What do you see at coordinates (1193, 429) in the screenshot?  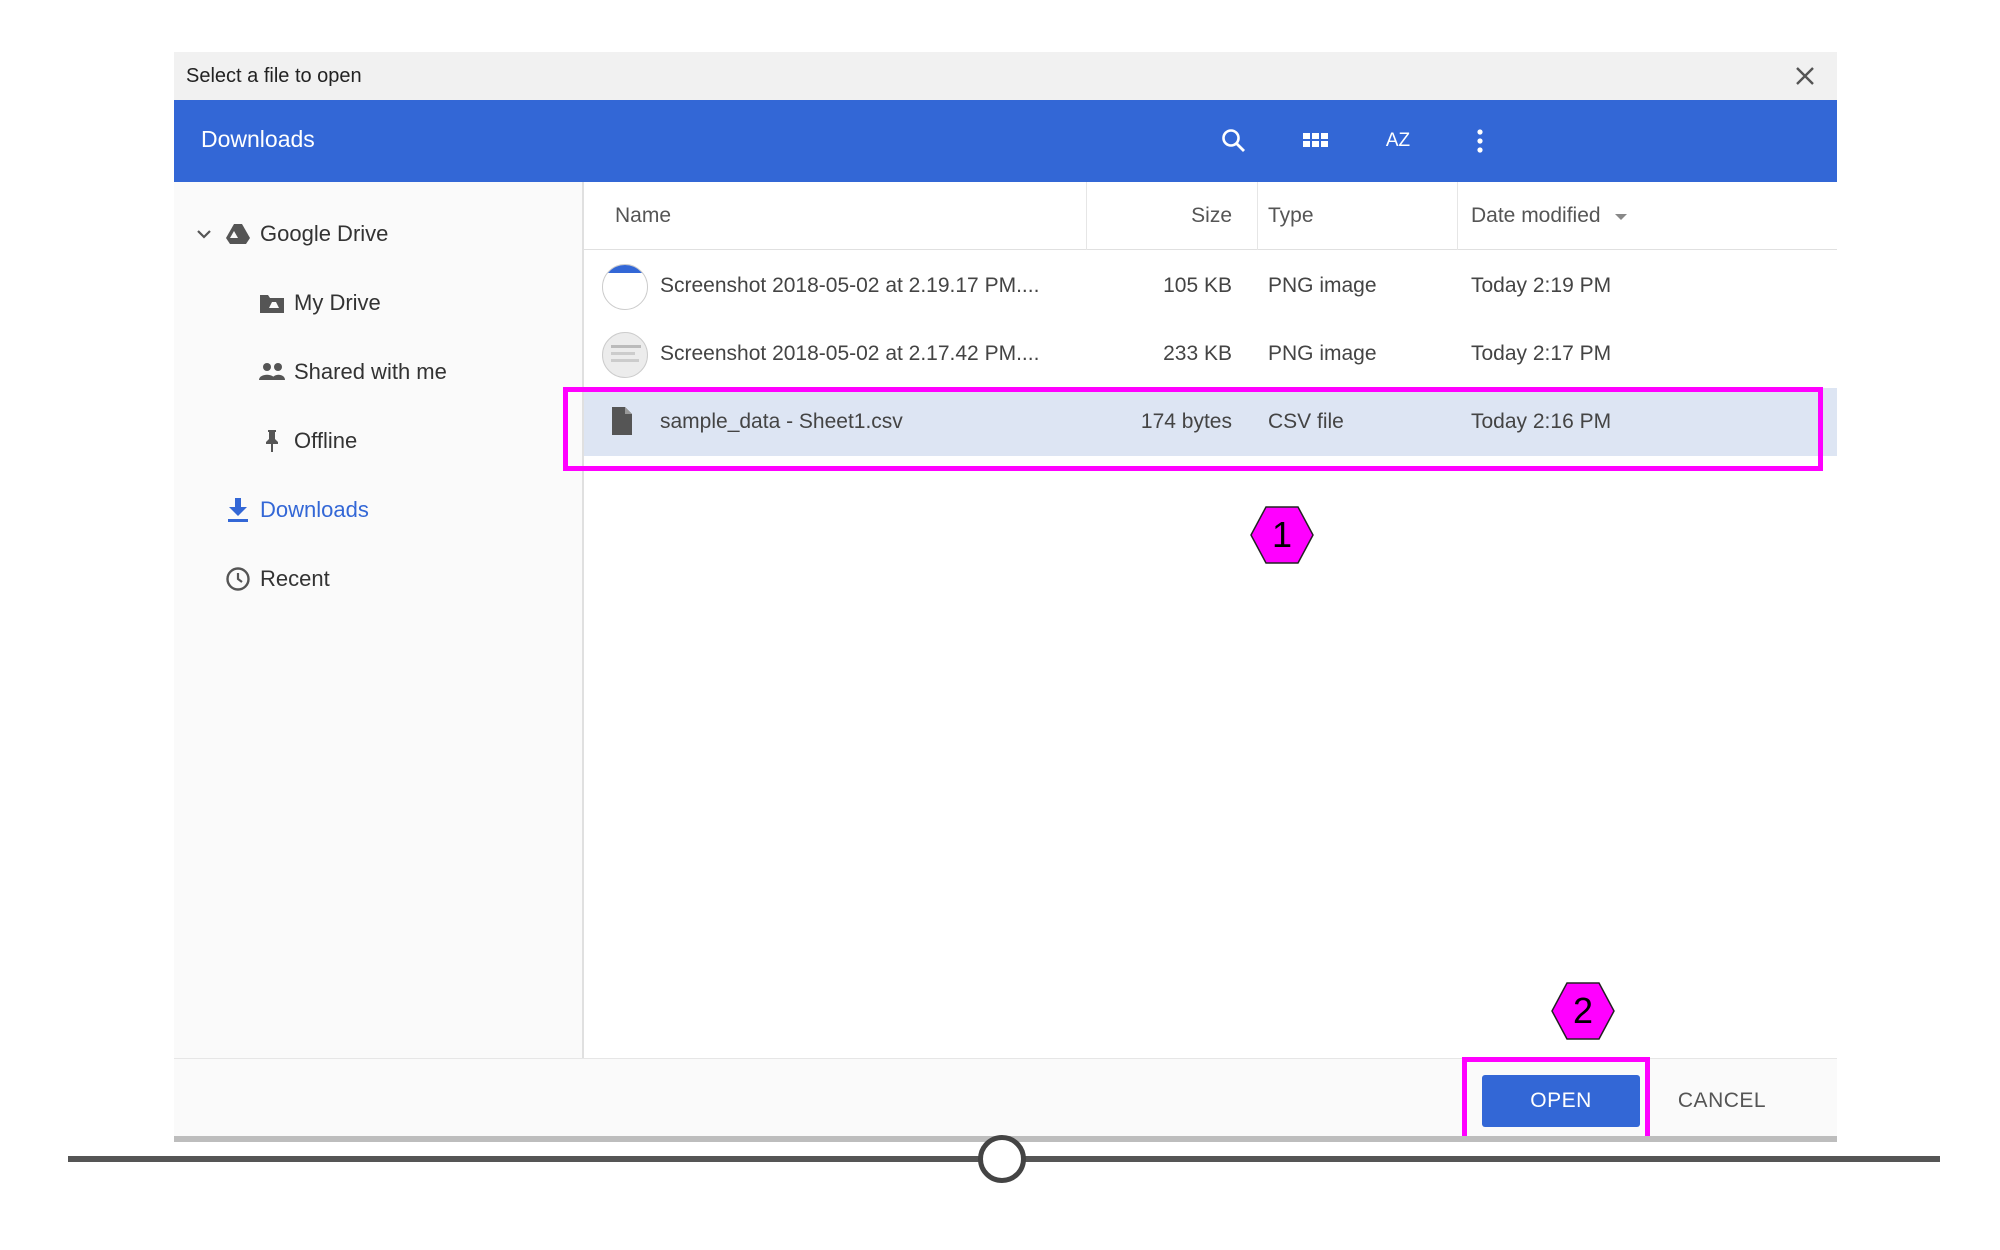 I see `highlight-box-file-row` at bounding box center [1193, 429].